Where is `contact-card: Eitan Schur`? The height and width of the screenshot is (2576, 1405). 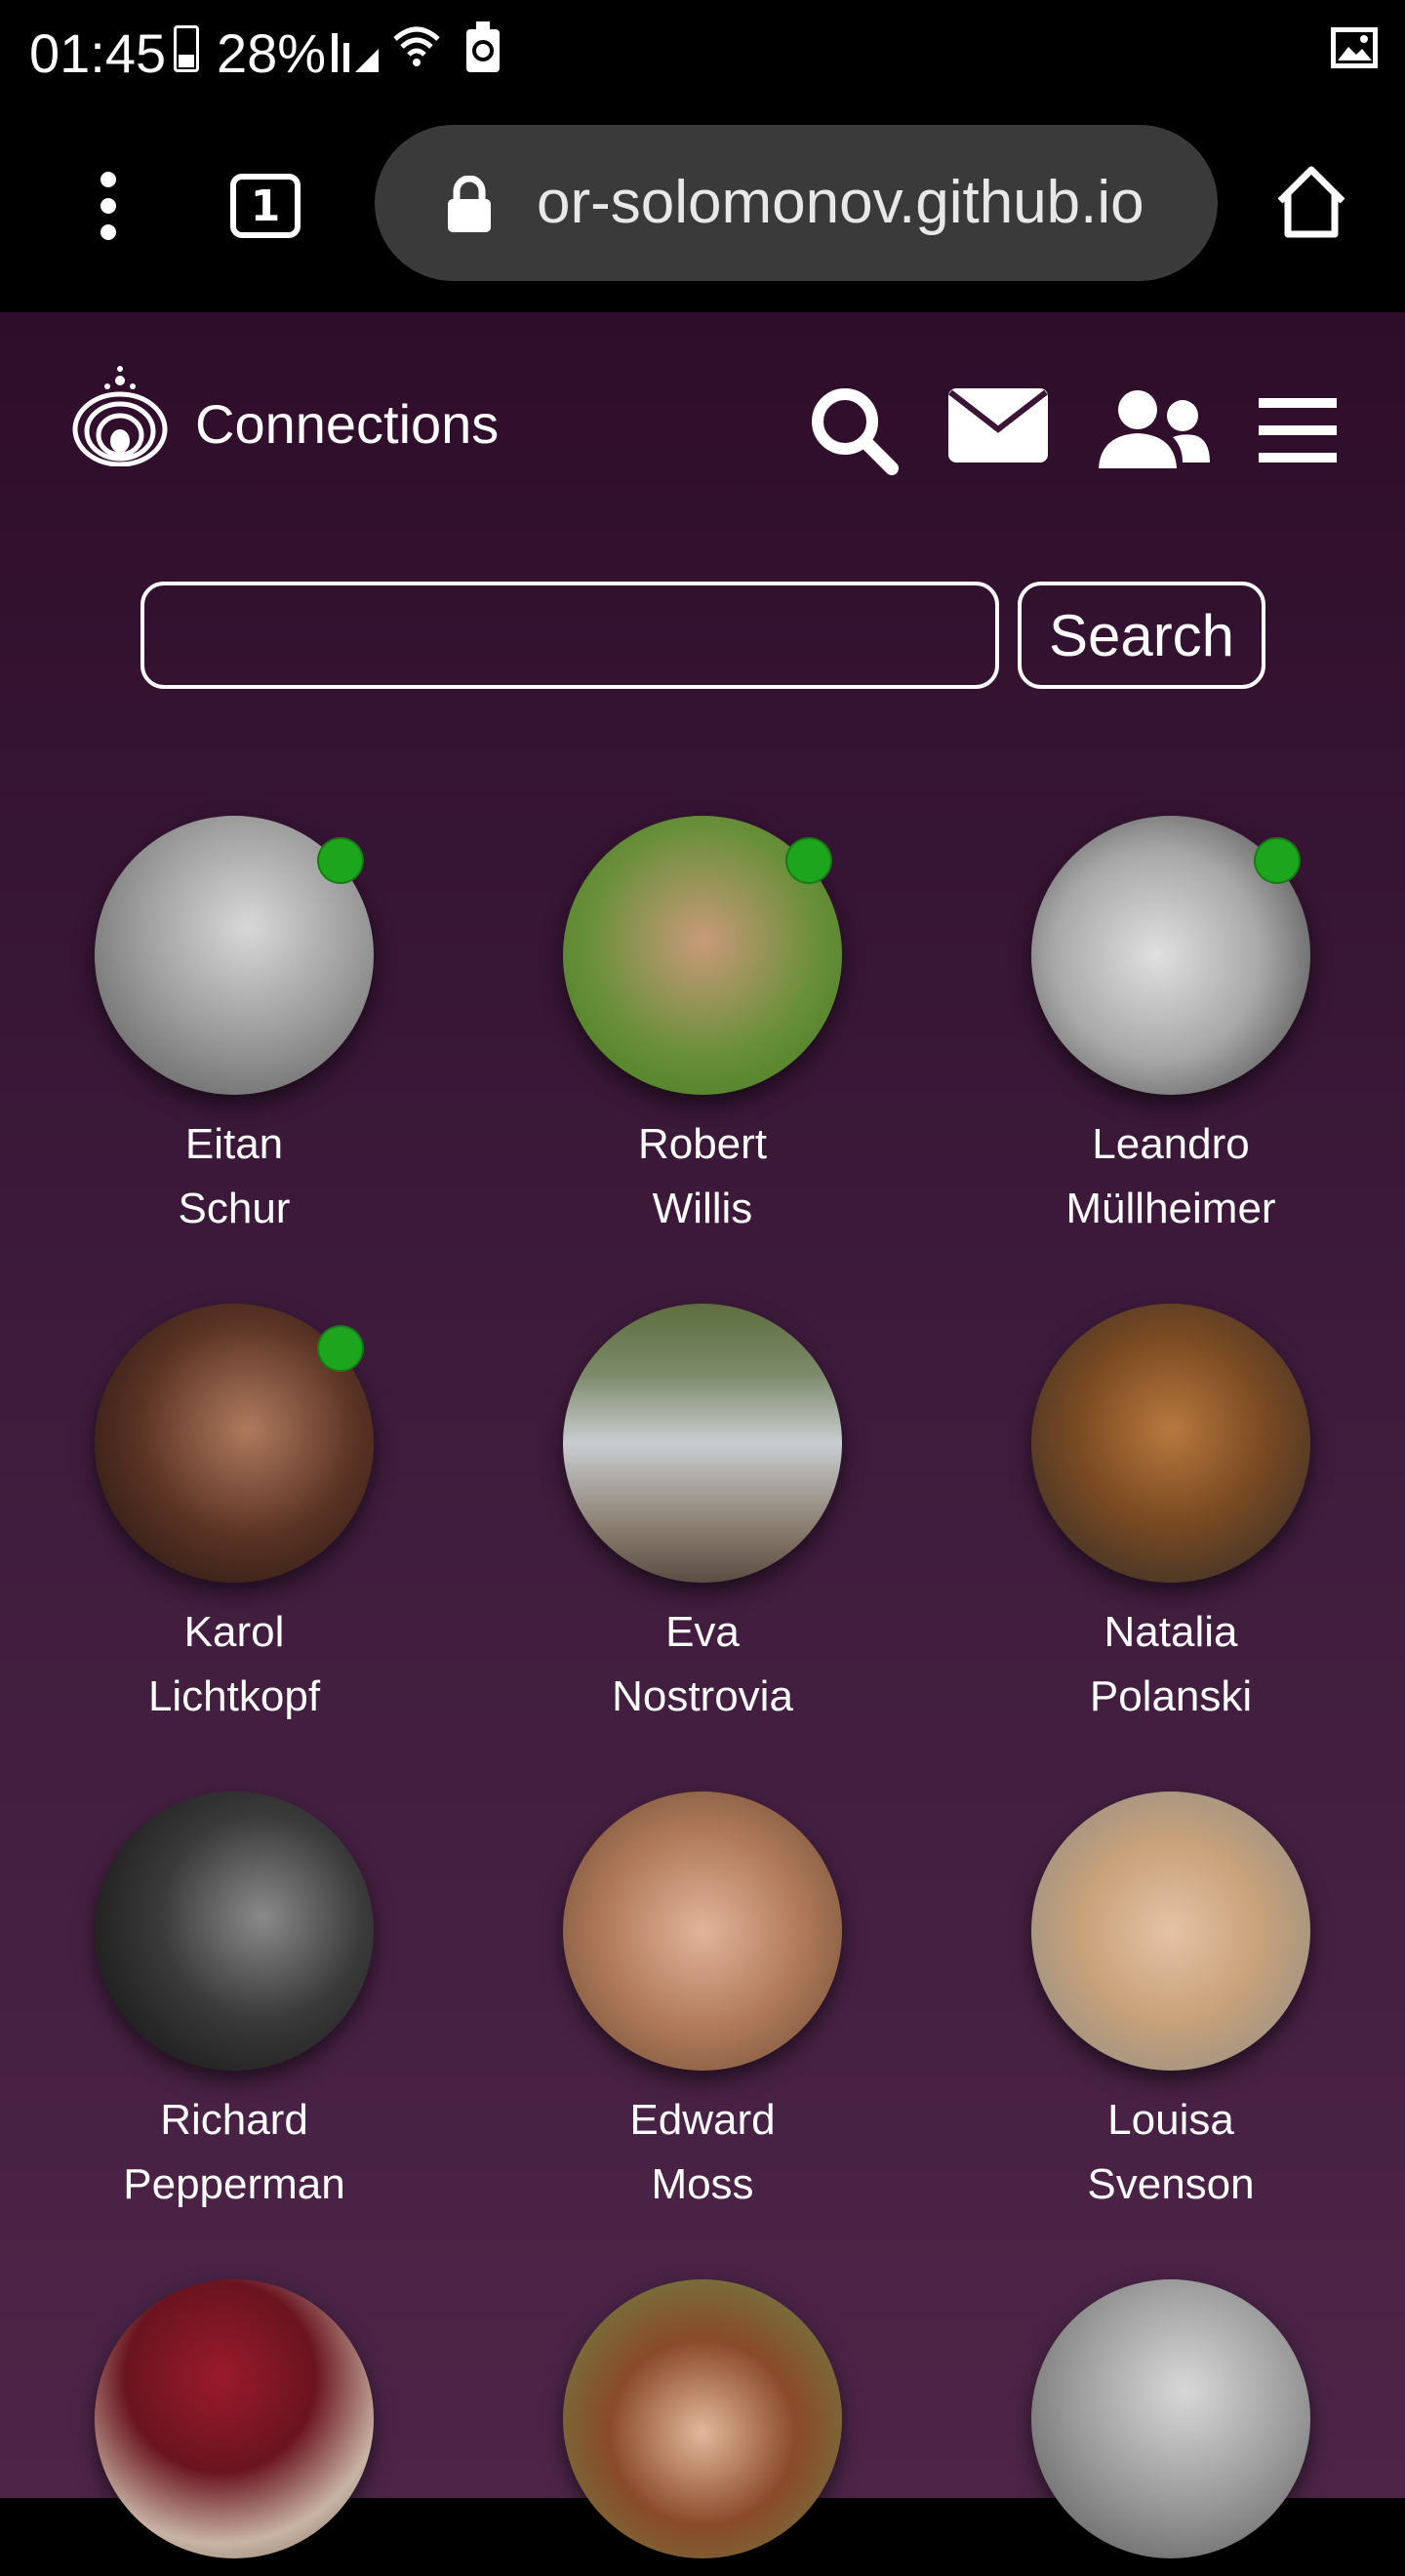 contact-card: Eitan Schur is located at coordinates (234, 1028).